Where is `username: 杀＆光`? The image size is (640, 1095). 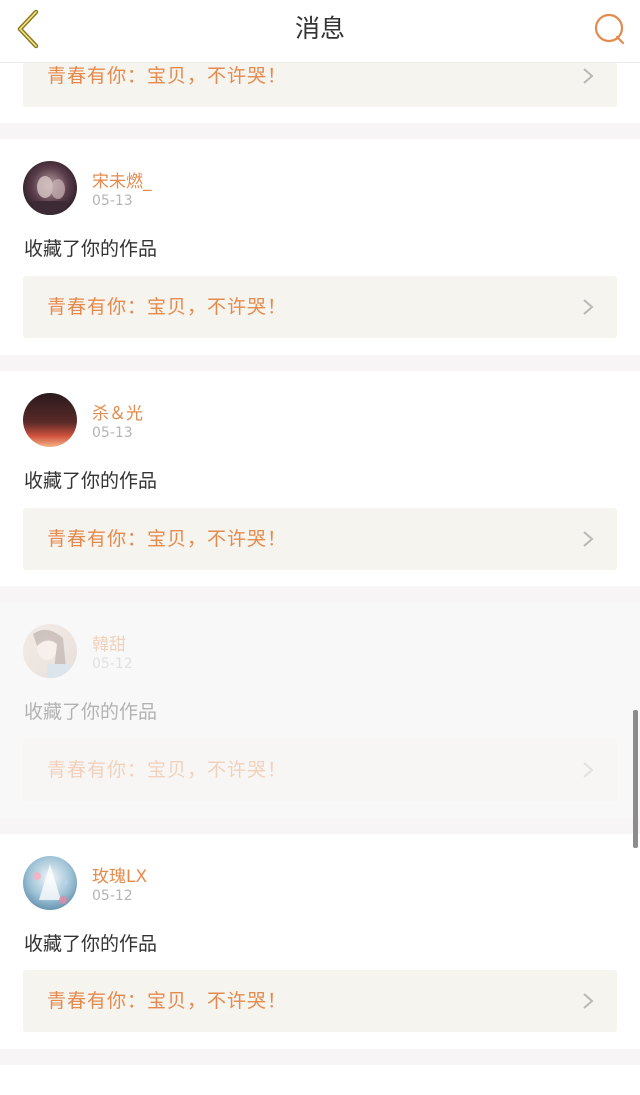 username: 杀＆光 is located at coordinates (117, 411).